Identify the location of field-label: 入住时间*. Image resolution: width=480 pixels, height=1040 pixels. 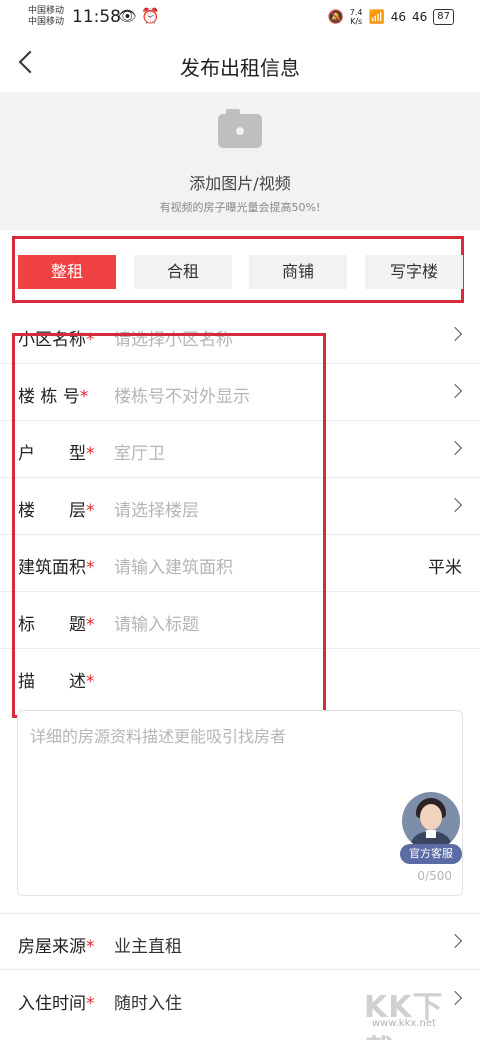
(56, 1001).